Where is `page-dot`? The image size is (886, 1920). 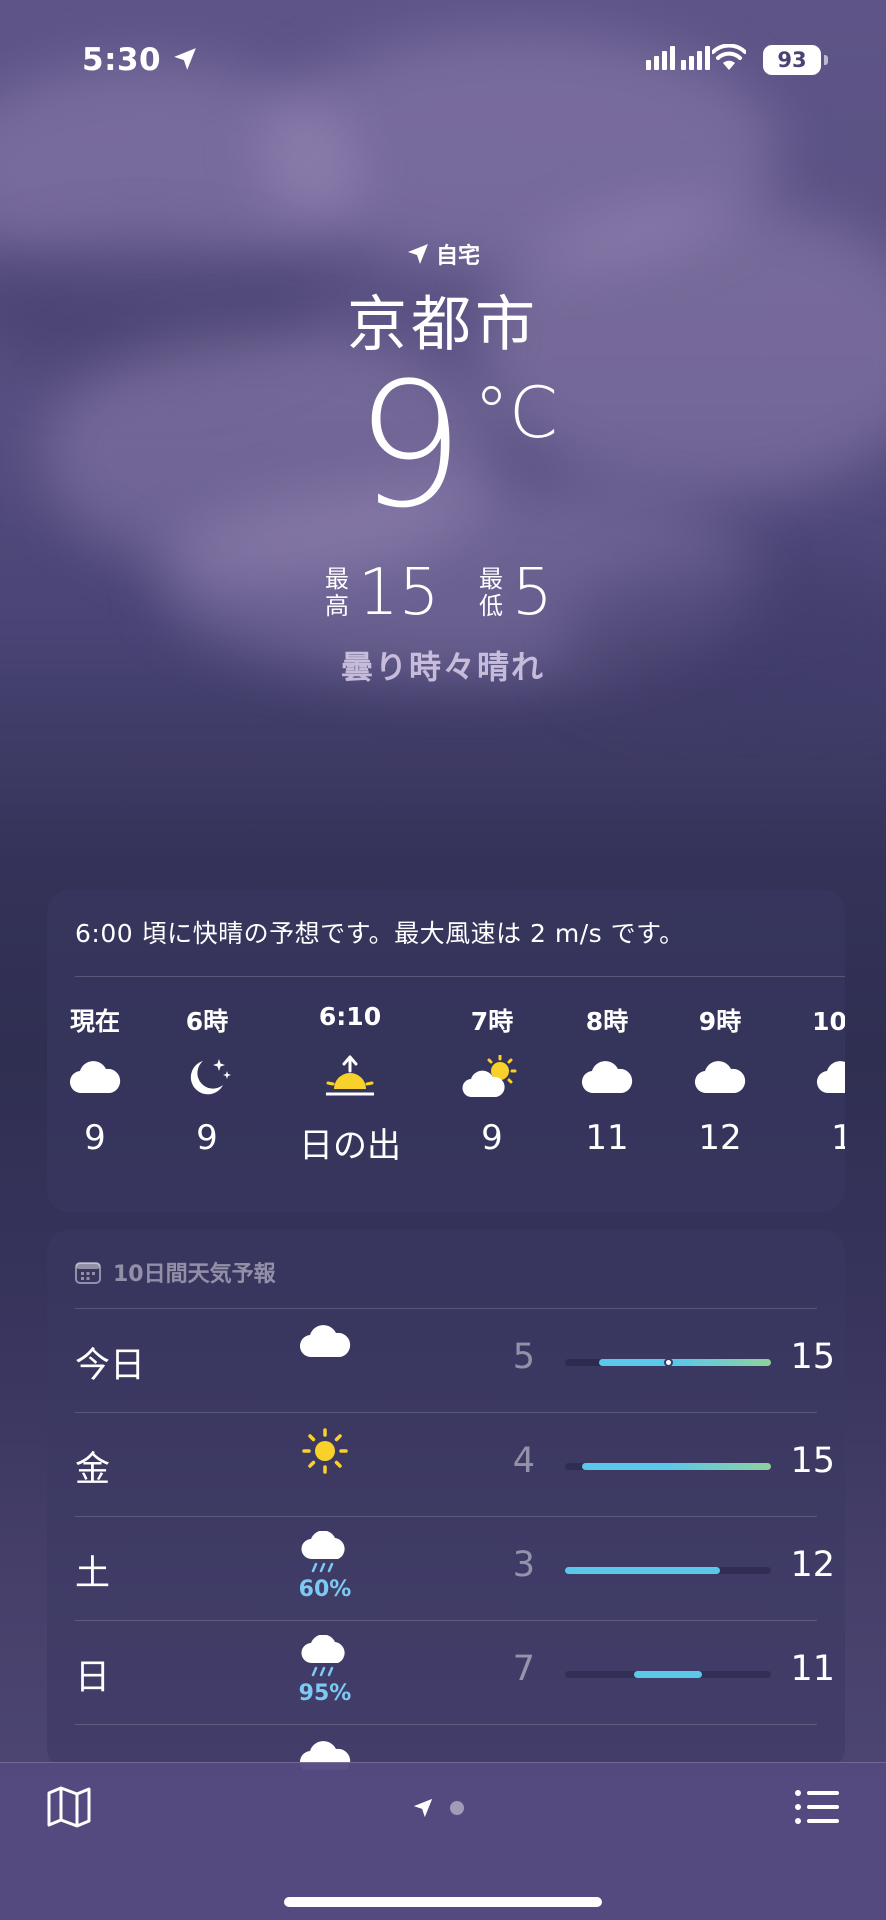
page-dot is located at coordinates (457, 1808).